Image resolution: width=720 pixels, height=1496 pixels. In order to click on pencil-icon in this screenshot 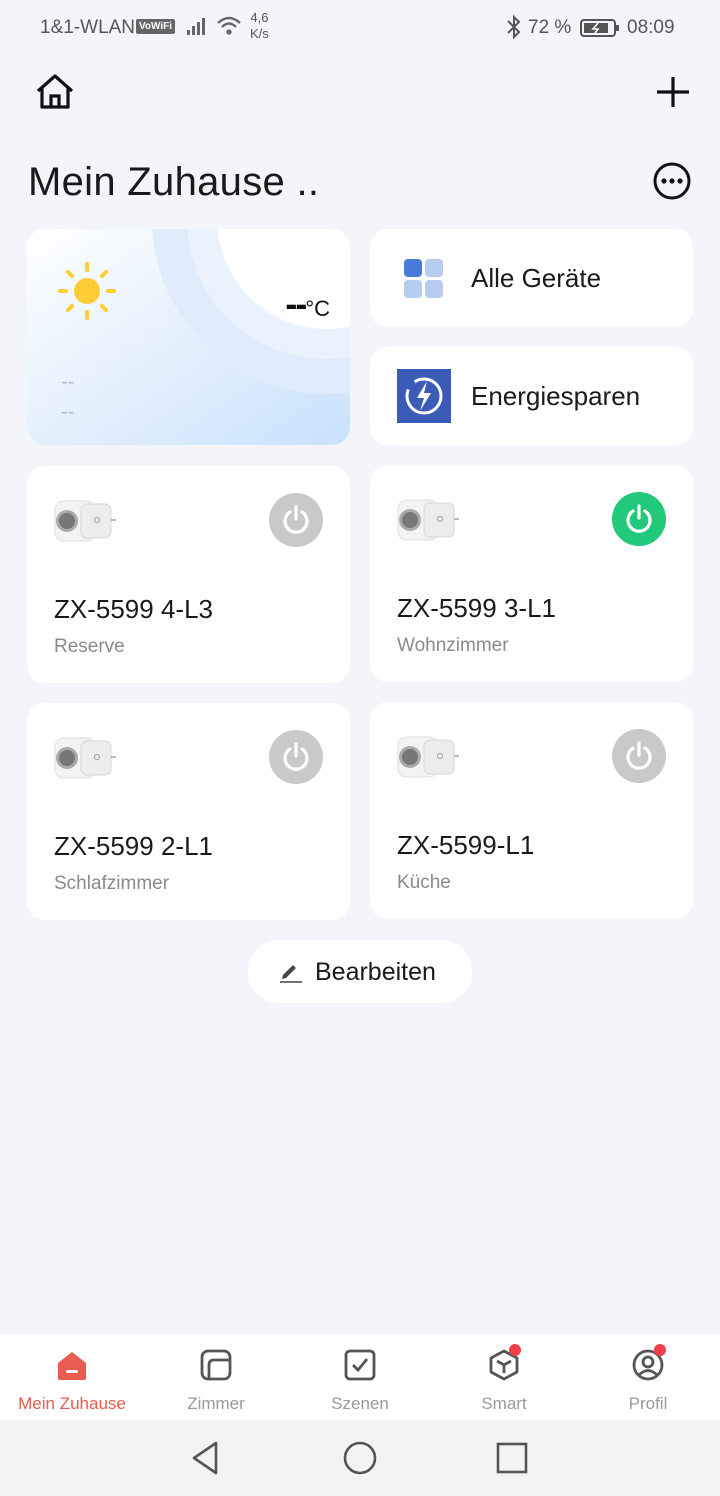, I will do `click(291, 974)`.